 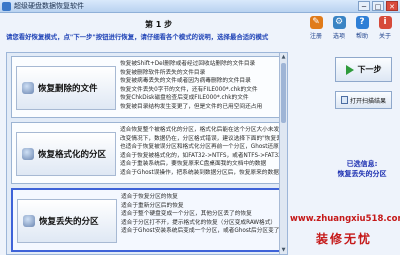 I want to click on document-icon, so click(x=344, y=100).